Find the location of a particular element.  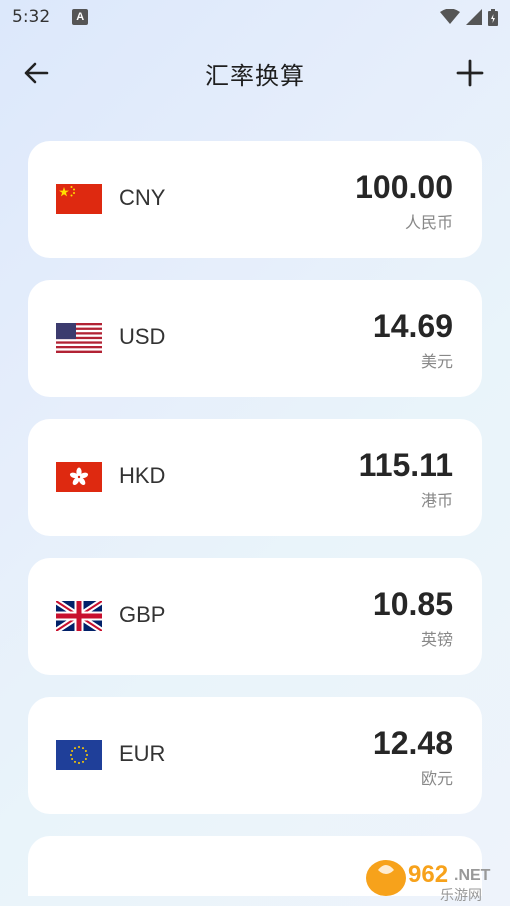

currency-card-usd: USD 14.69 美元 is located at coordinates (255, 338).